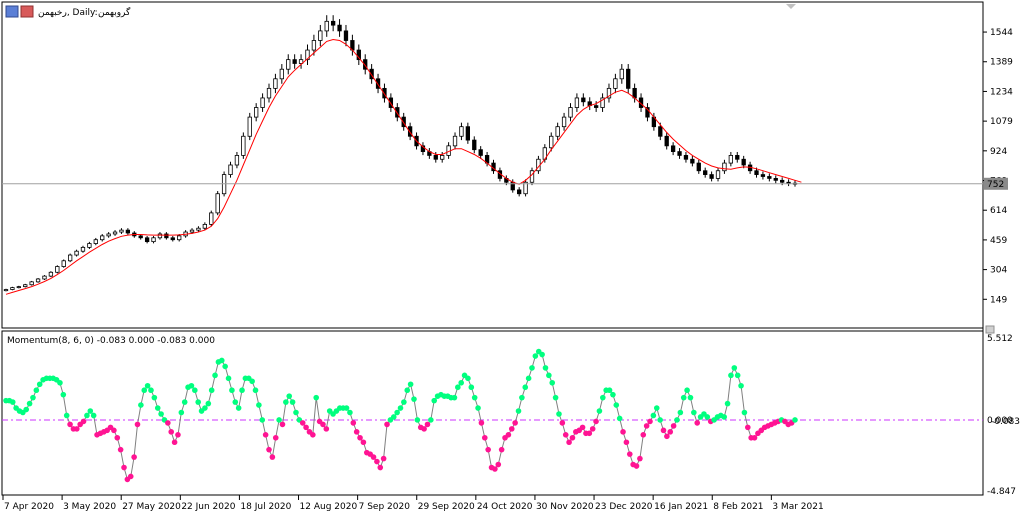  Describe the element at coordinates (998, 211) in the screenshot. I see `price-axis-label: 614` at that location.